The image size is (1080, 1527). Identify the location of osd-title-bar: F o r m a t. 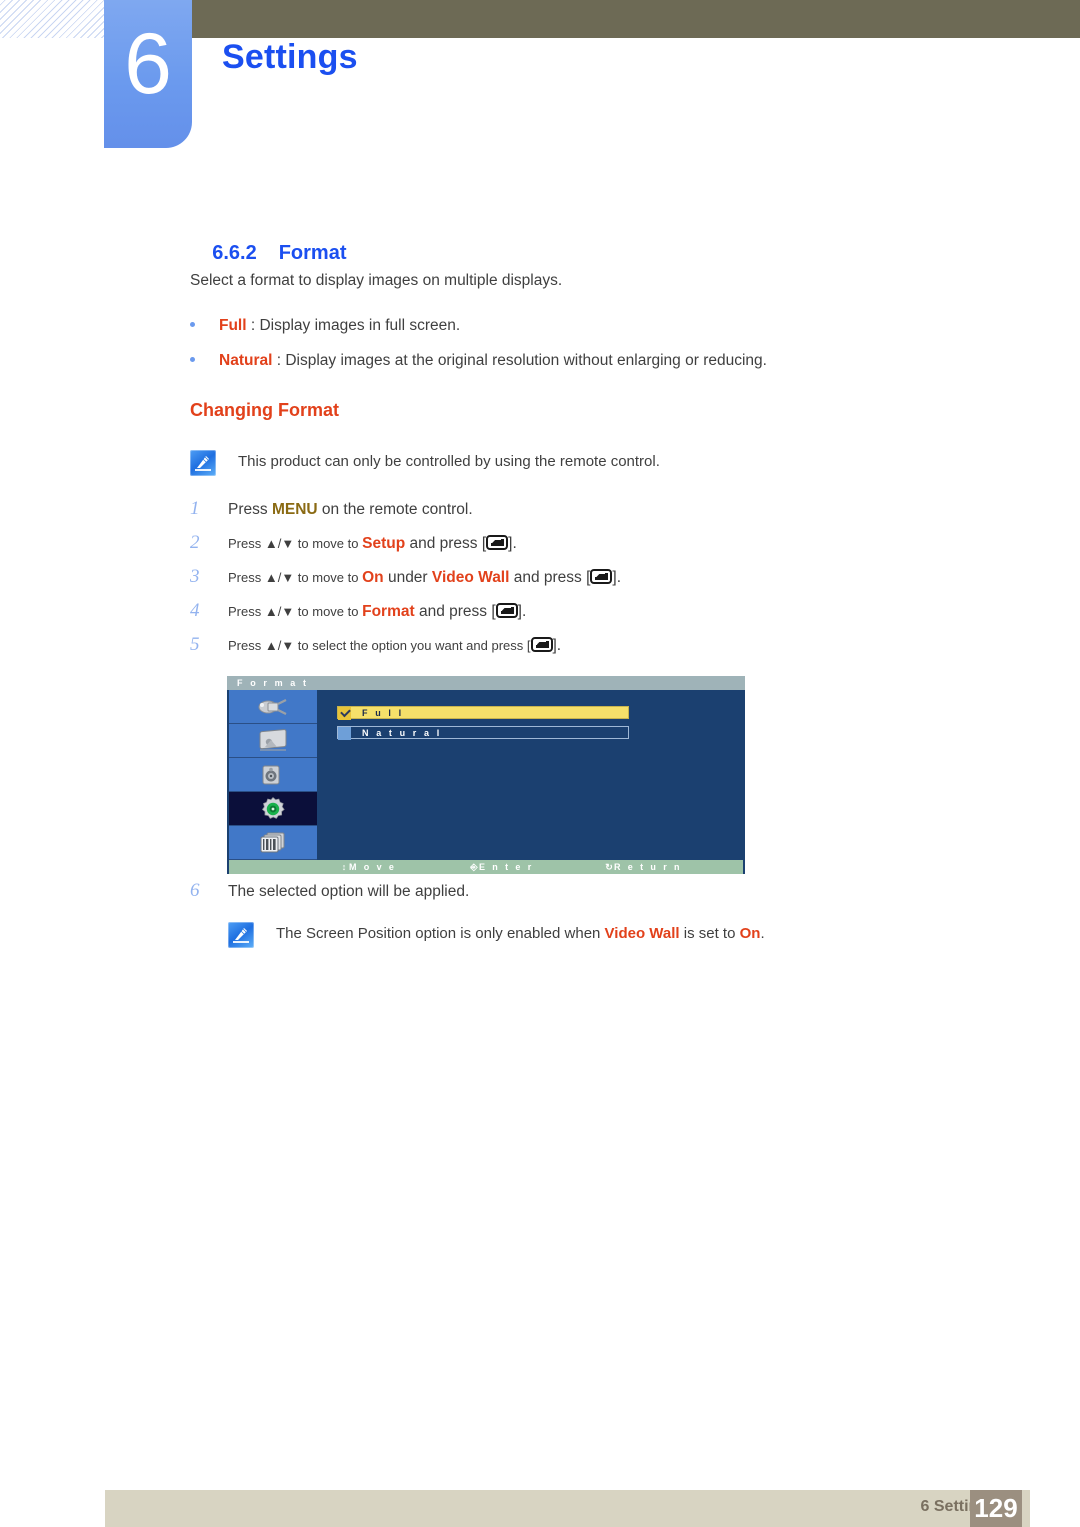
(486, 683).